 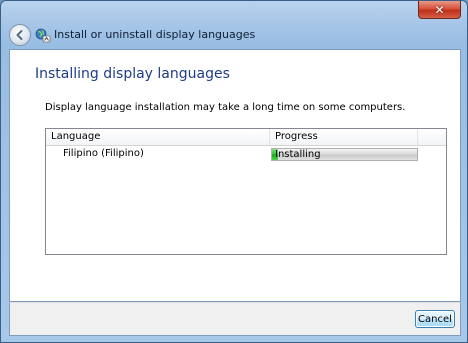 I want to click on footer-bar: Cancel, so click(x=235, y=319).